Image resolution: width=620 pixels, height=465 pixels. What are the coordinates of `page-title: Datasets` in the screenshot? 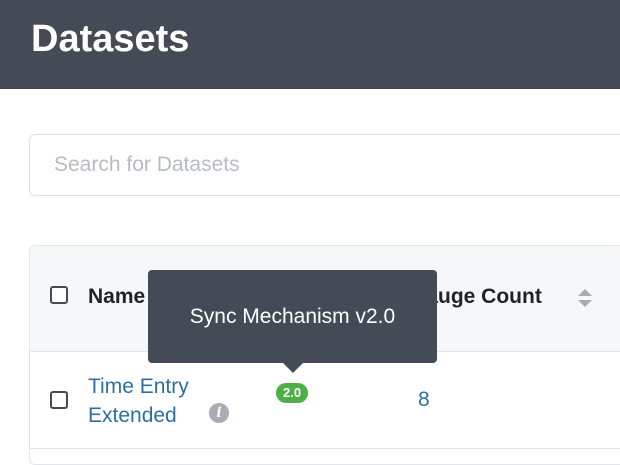 It's located at (110, 39).